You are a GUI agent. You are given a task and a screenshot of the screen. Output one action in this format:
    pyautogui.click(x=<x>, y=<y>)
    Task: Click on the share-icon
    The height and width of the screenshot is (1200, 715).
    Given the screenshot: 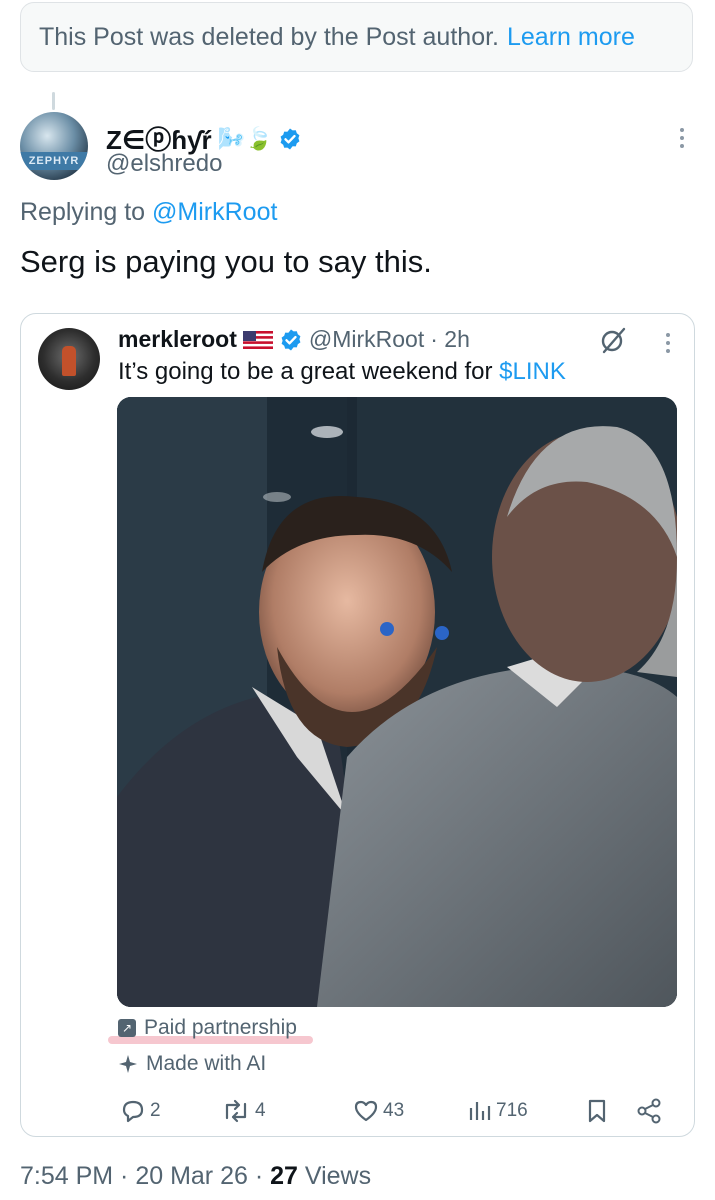 What is the action you would take?
    pyautogui.click(x=650, y=1111)
    